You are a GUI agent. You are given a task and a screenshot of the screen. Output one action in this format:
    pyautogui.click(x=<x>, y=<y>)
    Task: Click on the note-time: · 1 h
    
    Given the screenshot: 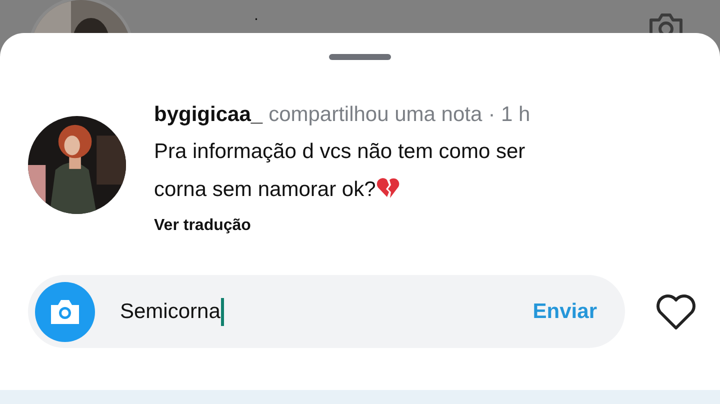 What is the action you would take?
    pyautogui.click(x=509, y=115)
    